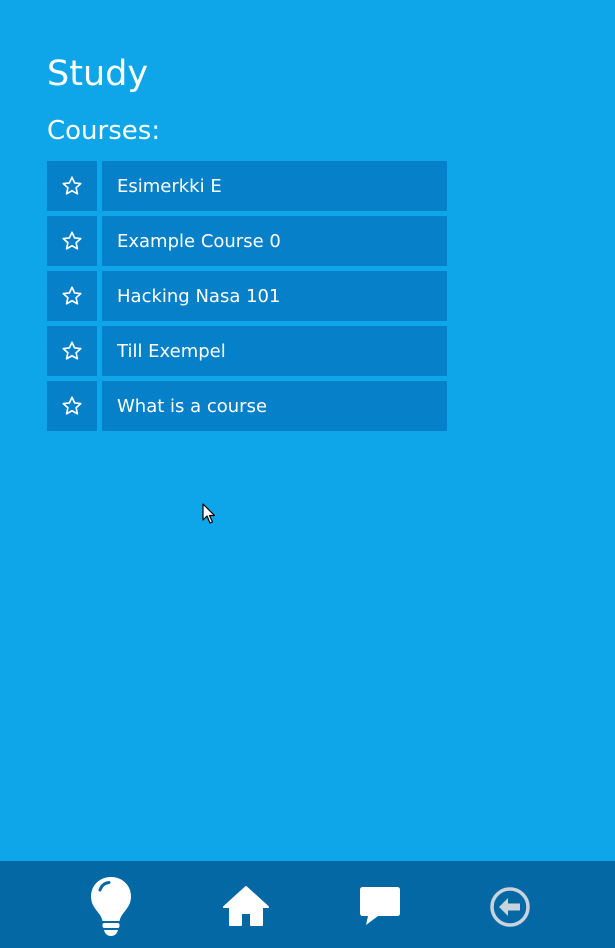 The image size is (615, 948). I want to click on course-row: Hacking Nasa 101, so click(247, 296).